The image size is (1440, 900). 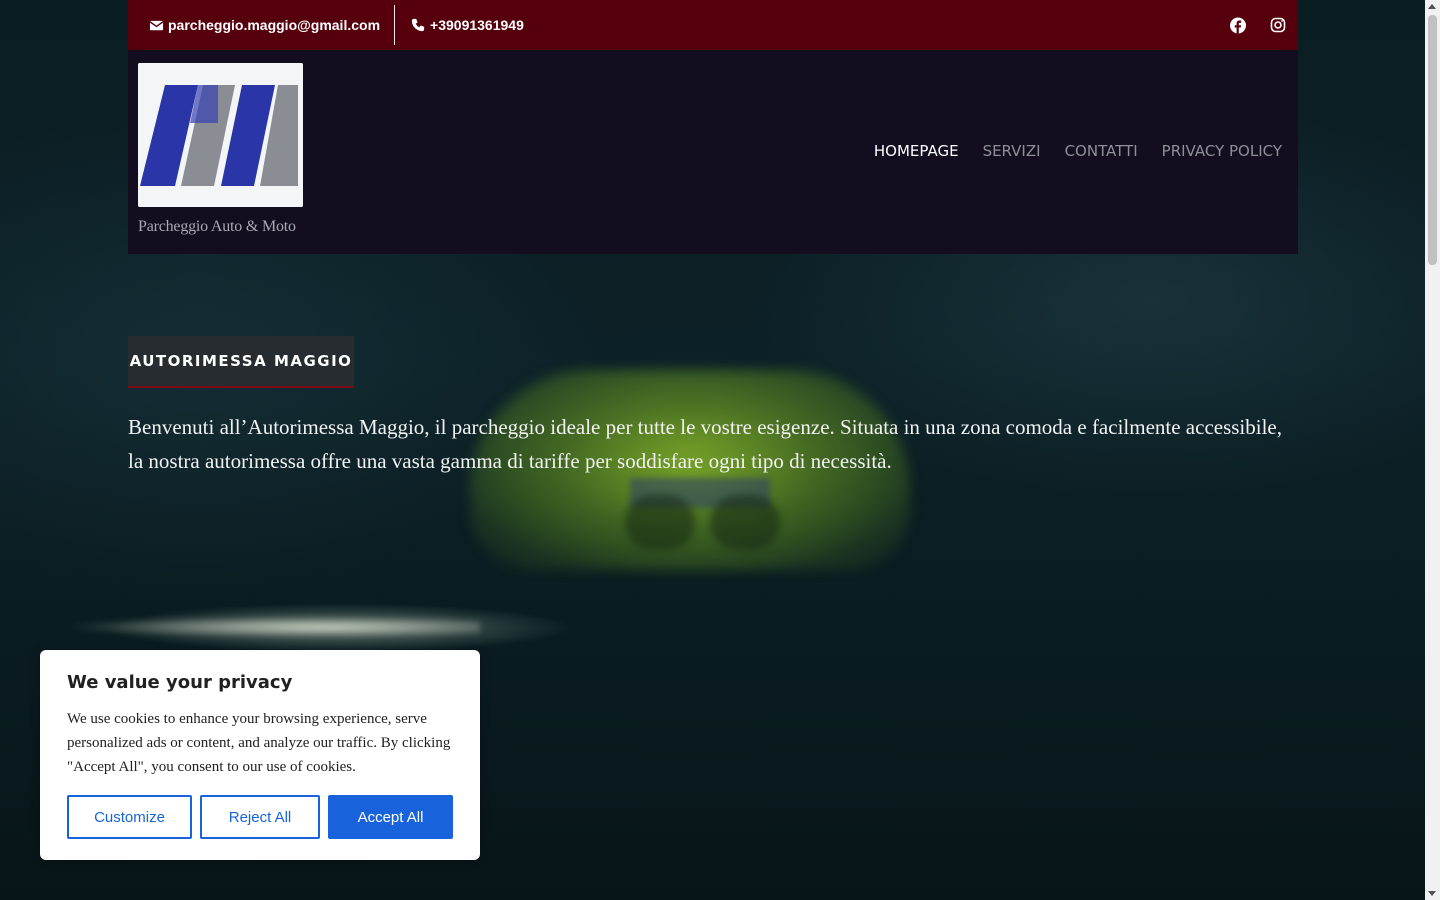 What do you see at coordinates (270, 627) in the screenshot?
I see `light-streak` at bounding box center [270, 627].